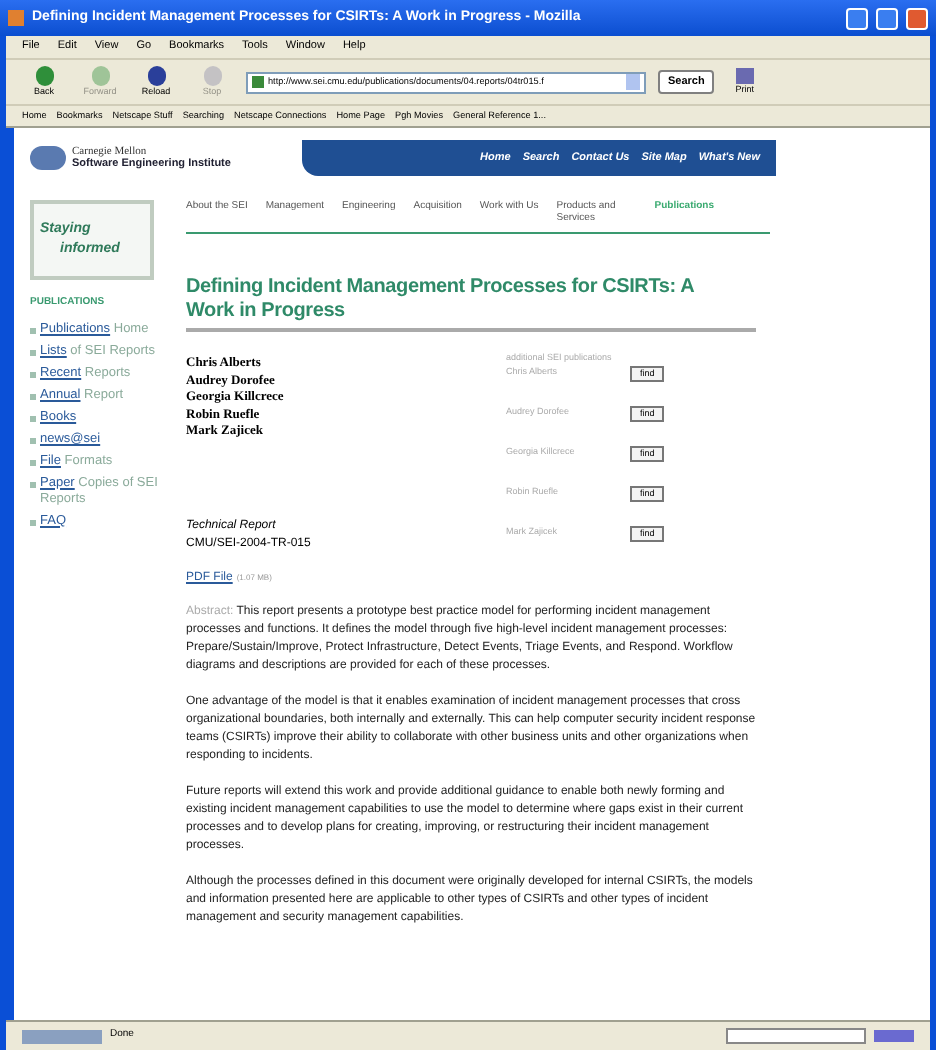 The image size is (936, 1050). Describe the element at coordinates (917, 18) in the screenshot. I see `close-button` at that location.